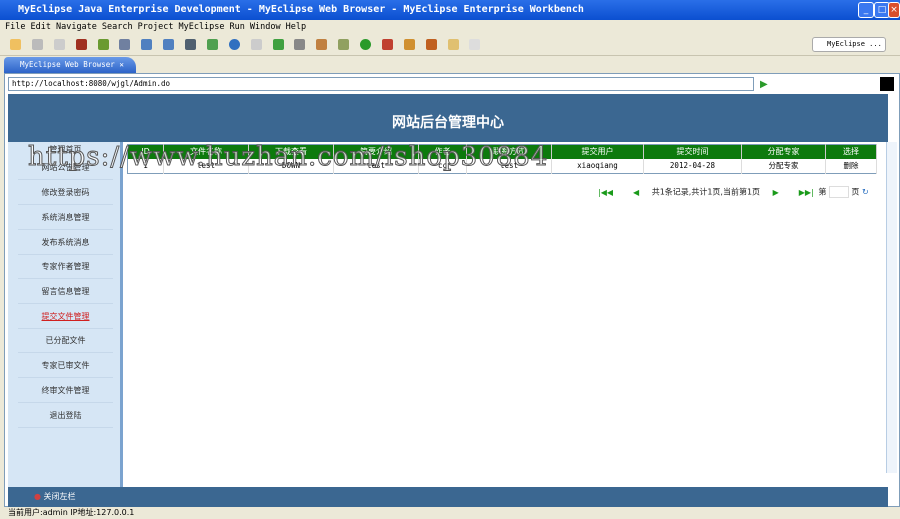 This screenshot has width=900, height=519. What do you see at coordinates (156, 27) in the screenshot?
I see `menu-project: Project` at bounding box center [156, 27].